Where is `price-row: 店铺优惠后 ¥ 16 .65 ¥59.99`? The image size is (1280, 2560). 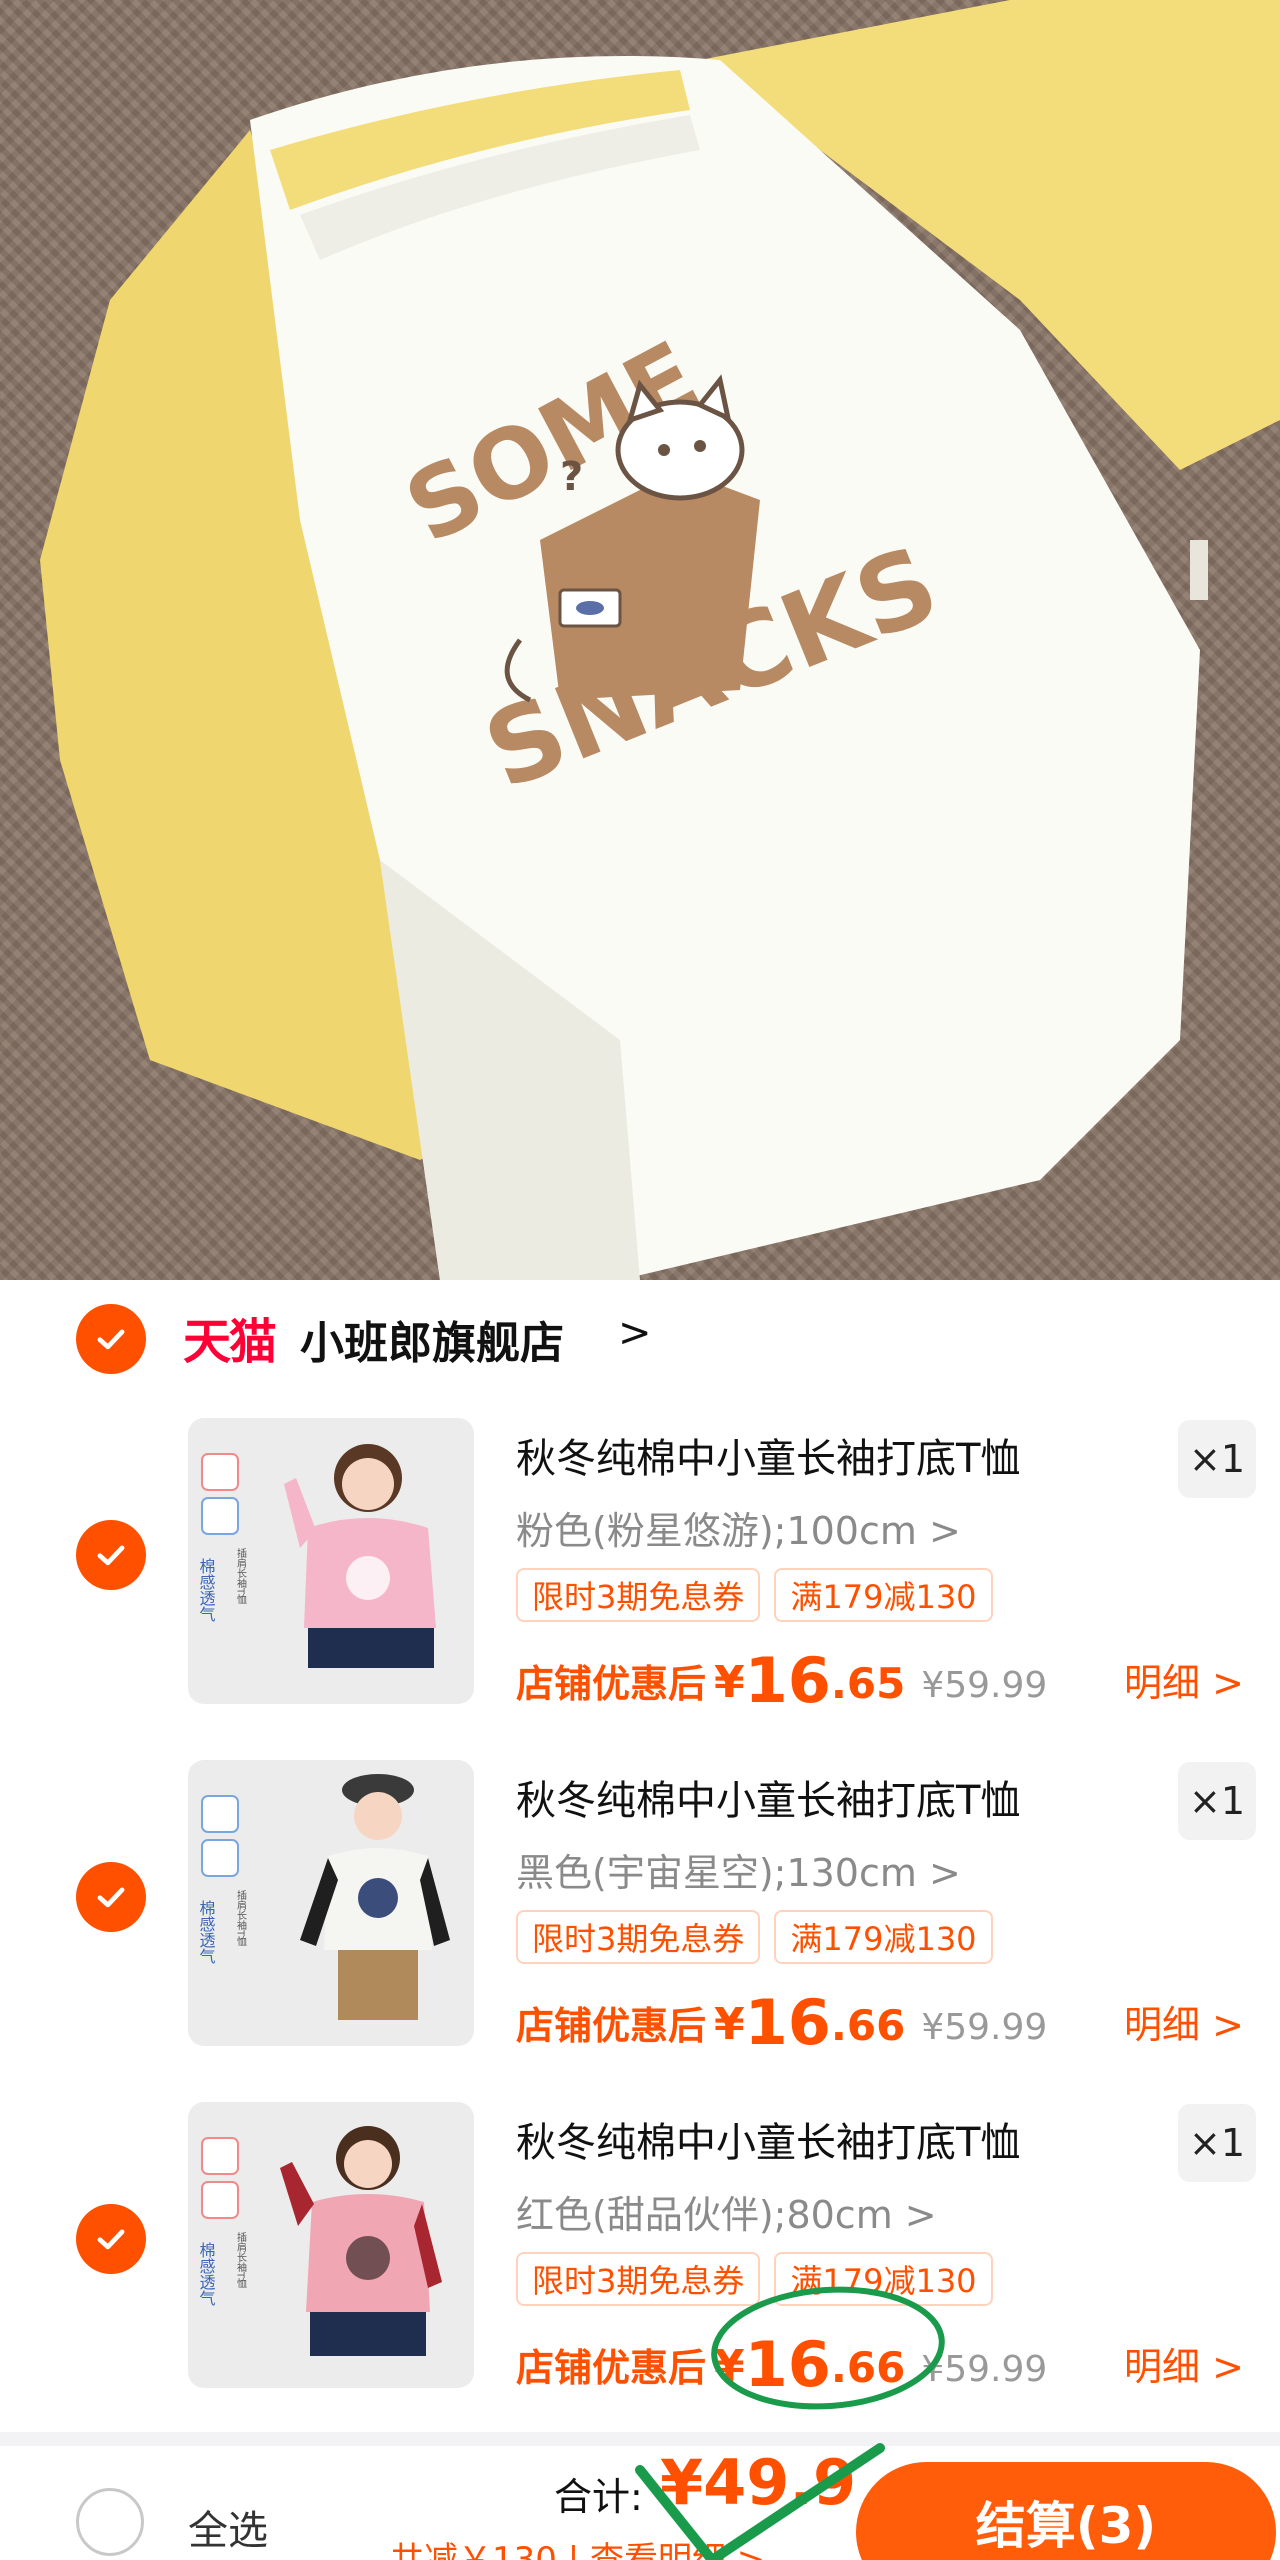
price-row: 店铺优惠后 ¥ 16 .65 ¥59.99 is located at coordinates (782, 1680).